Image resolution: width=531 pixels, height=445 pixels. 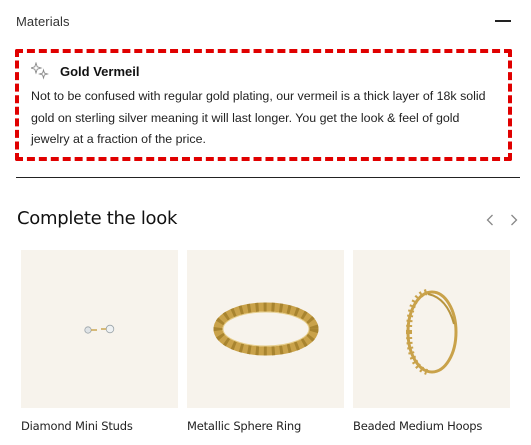 I want to click on material-title: Gold Vermeil, so click(x=100, y=71).